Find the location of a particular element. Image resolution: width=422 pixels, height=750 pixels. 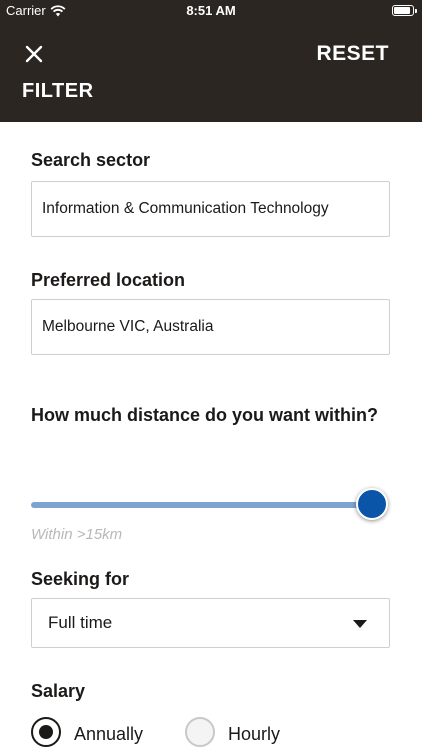

distance-slider-track is located at coordinates (201, 505).